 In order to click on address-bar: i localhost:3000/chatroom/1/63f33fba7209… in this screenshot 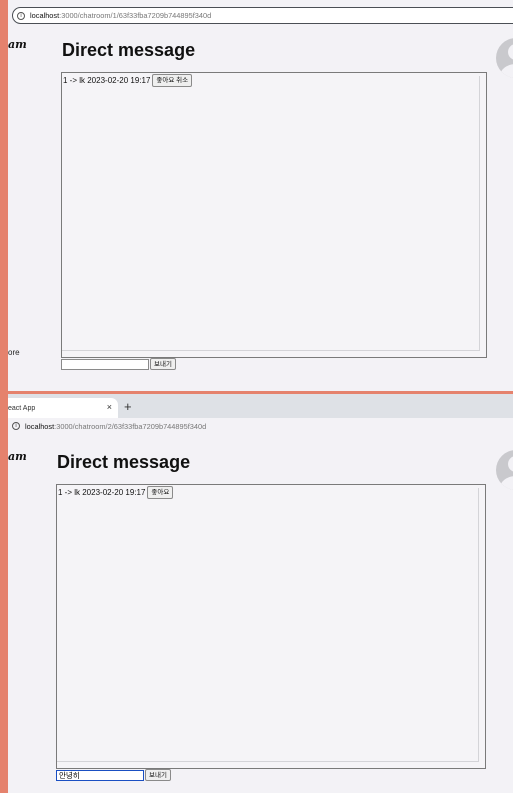, I will do `click(262, 15)`.